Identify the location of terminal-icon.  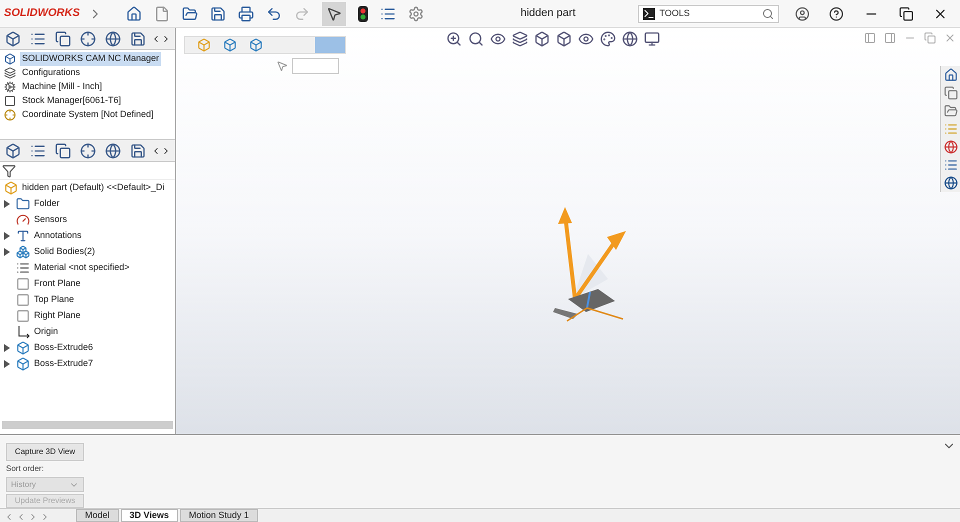
(649, 14).